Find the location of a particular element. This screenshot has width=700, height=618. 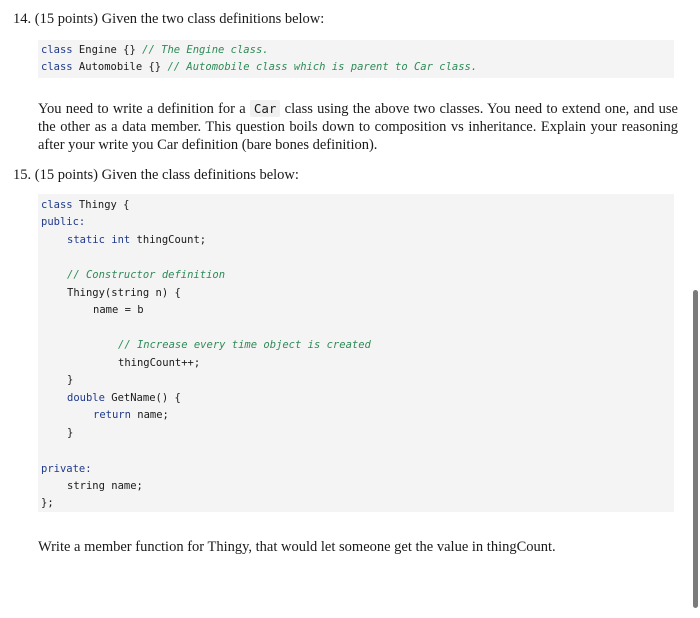

code-comment: // Constructor definition is located at coordinates (146, 275).